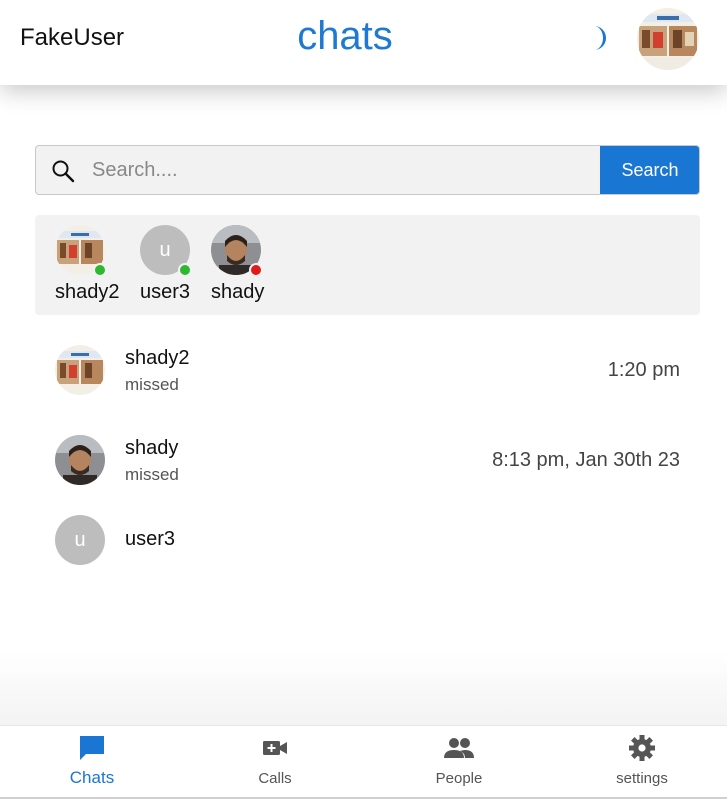 Image resolution: width=727 pixels, height=799 pixels. What do you see at coordinates (165, 292) in the screenshot?
I see `online-user-name: user3` at bounding box center [165, 292].